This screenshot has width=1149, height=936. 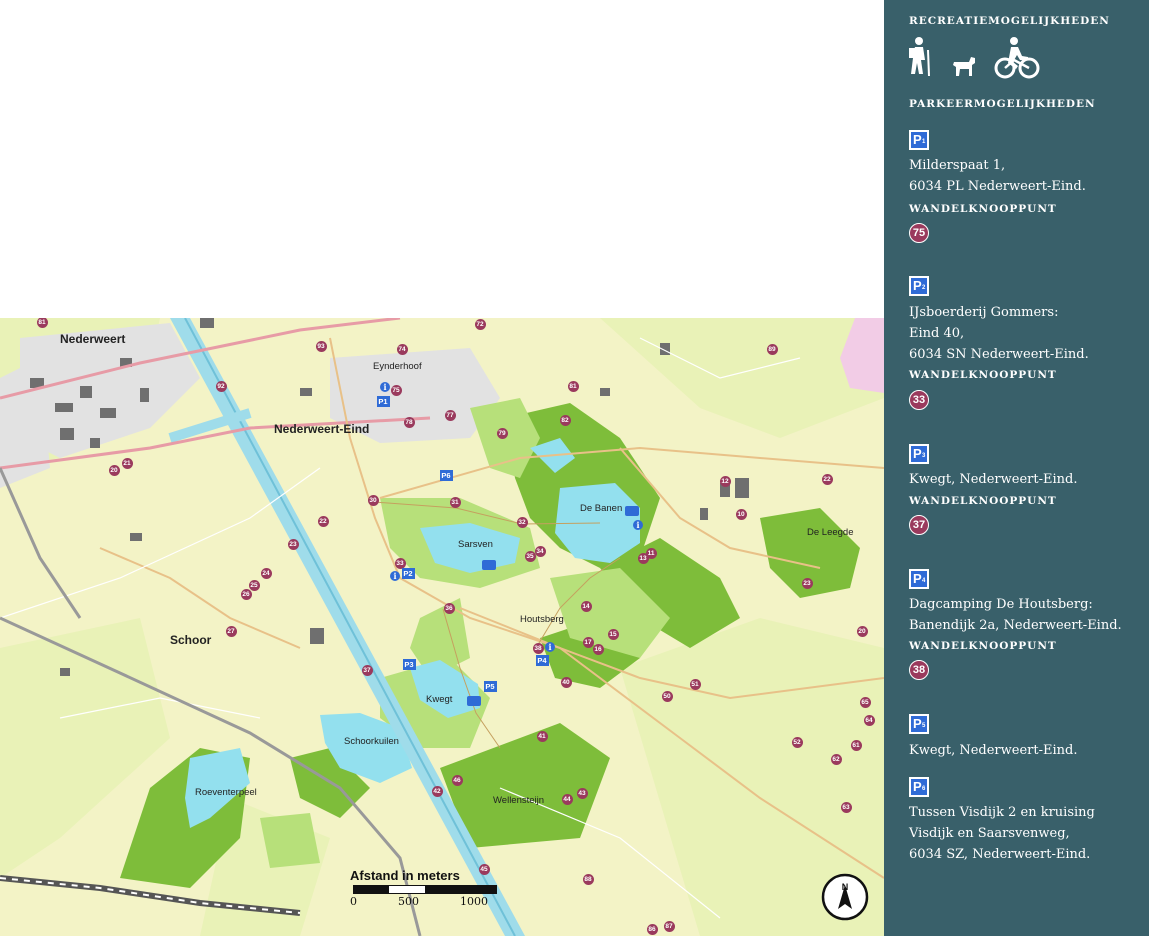 I want to click on parking-marker: P6, so click(x=446, y=475).